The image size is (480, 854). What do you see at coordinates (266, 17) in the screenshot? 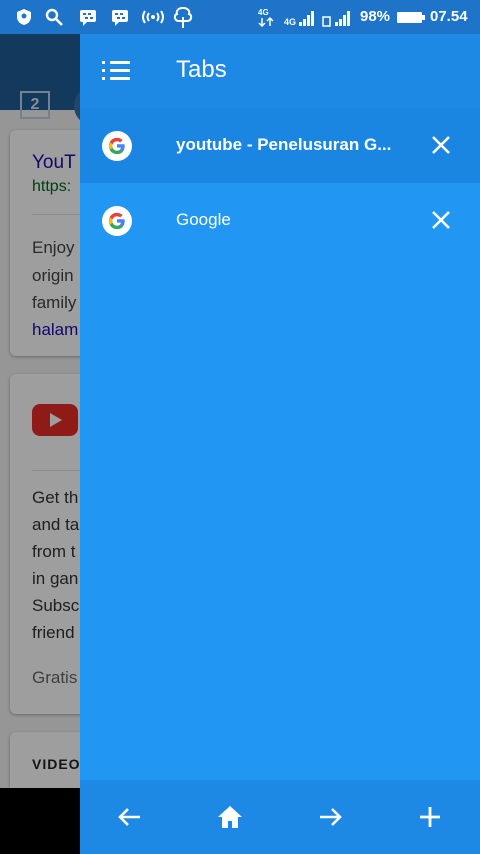
I see `data-transfer-icon: 4G` at bounding box center [266, 17].